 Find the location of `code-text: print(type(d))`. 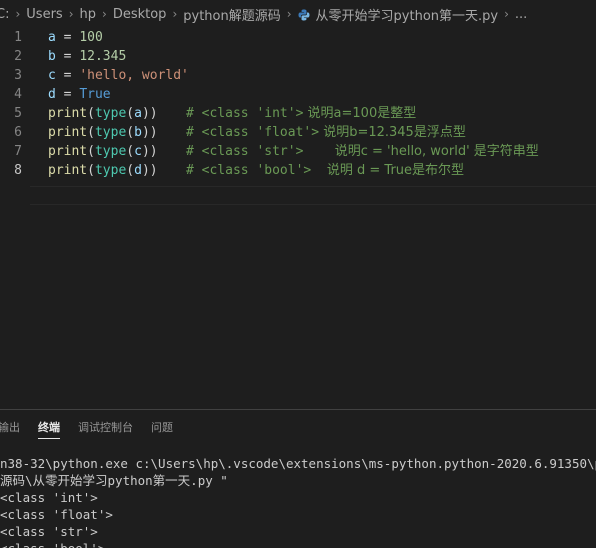

code-text: print(type(d)) is located at coordinates (103, 170).